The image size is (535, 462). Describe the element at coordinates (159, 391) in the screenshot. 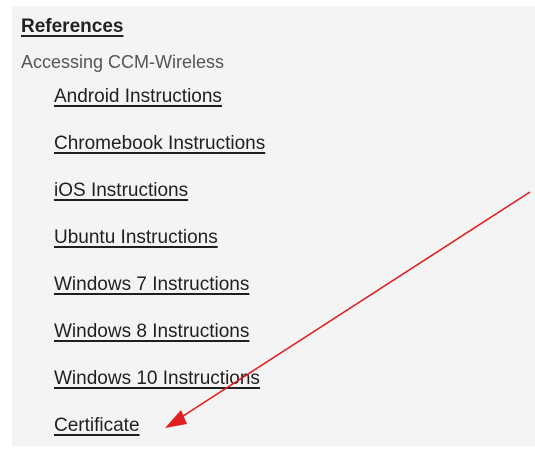

I see `list-item: Windows 10 Instructions` at that location.